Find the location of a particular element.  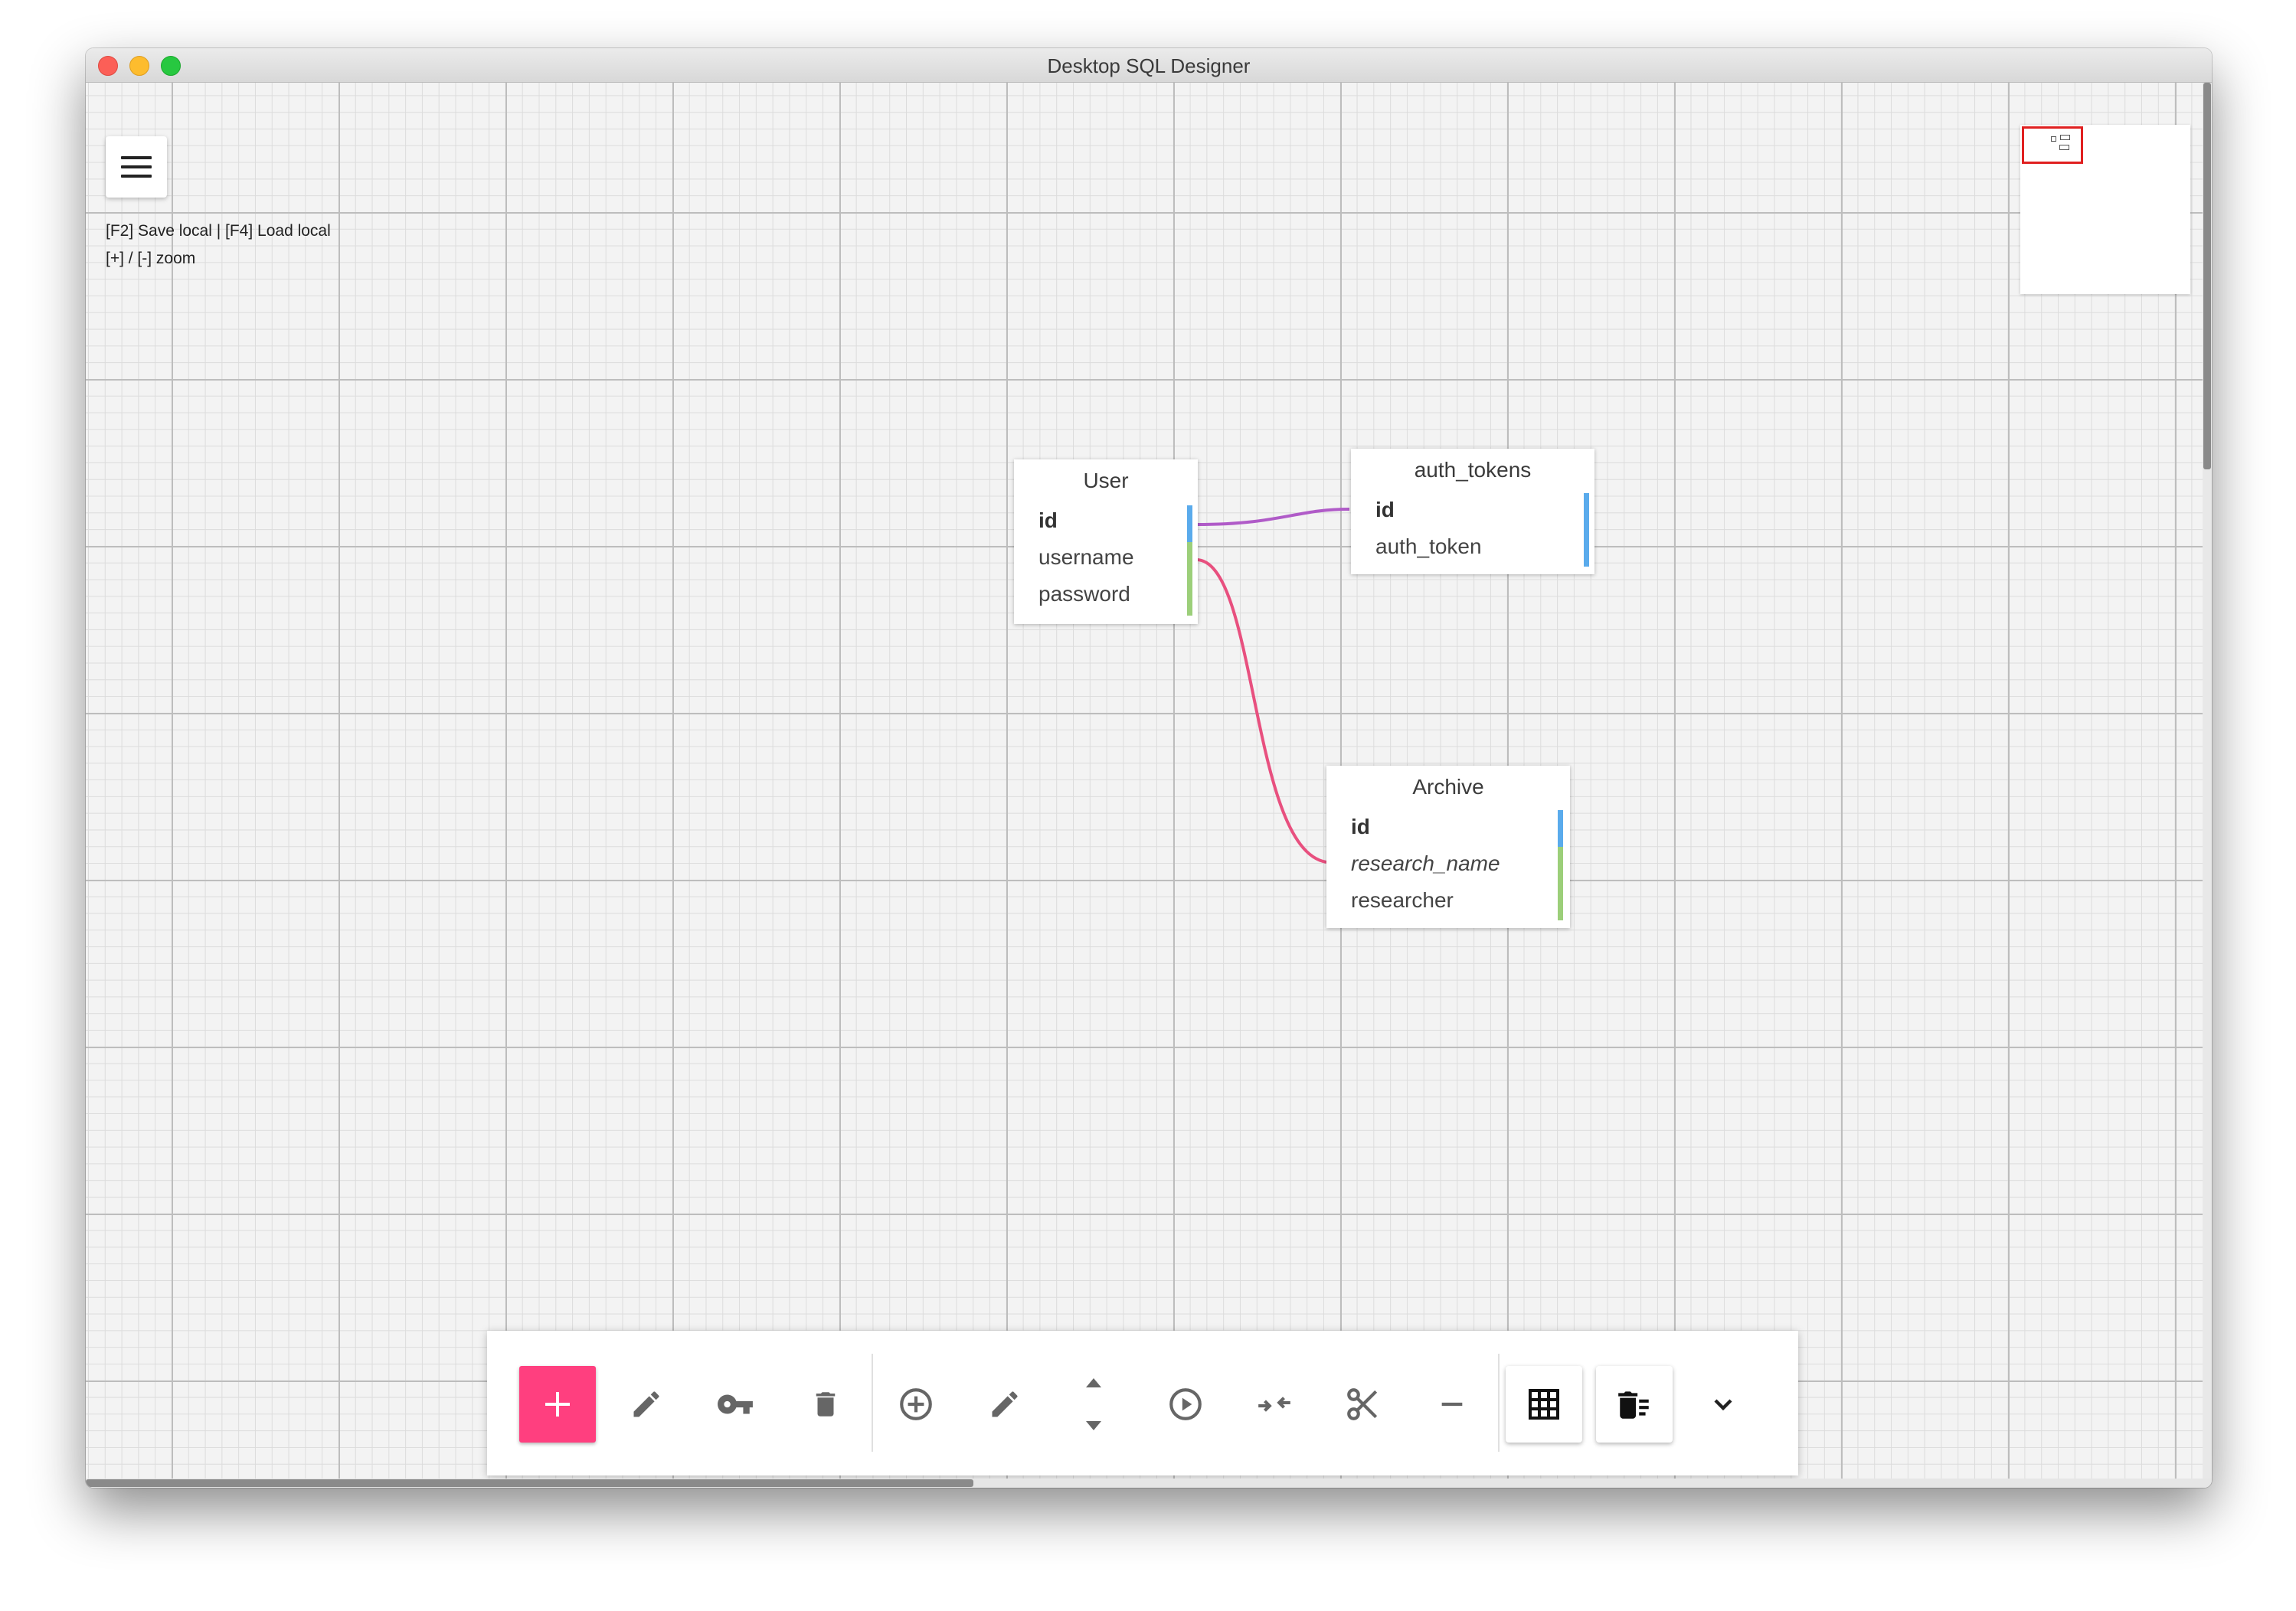

bottom-toolbar is located at coordinates (1142, 1403).